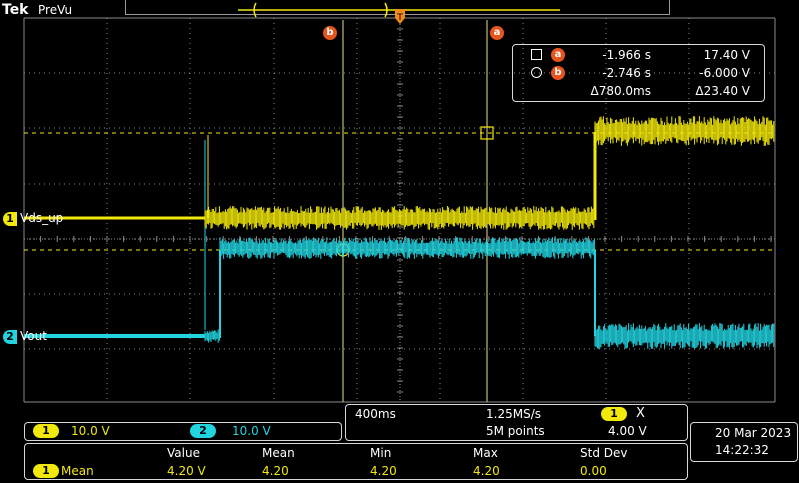 This screenshot has height=483, width=799. Describe the element at coordinates (251, 431) in the screenshot. I see `ch2-scale: 10.0 V` at that location.